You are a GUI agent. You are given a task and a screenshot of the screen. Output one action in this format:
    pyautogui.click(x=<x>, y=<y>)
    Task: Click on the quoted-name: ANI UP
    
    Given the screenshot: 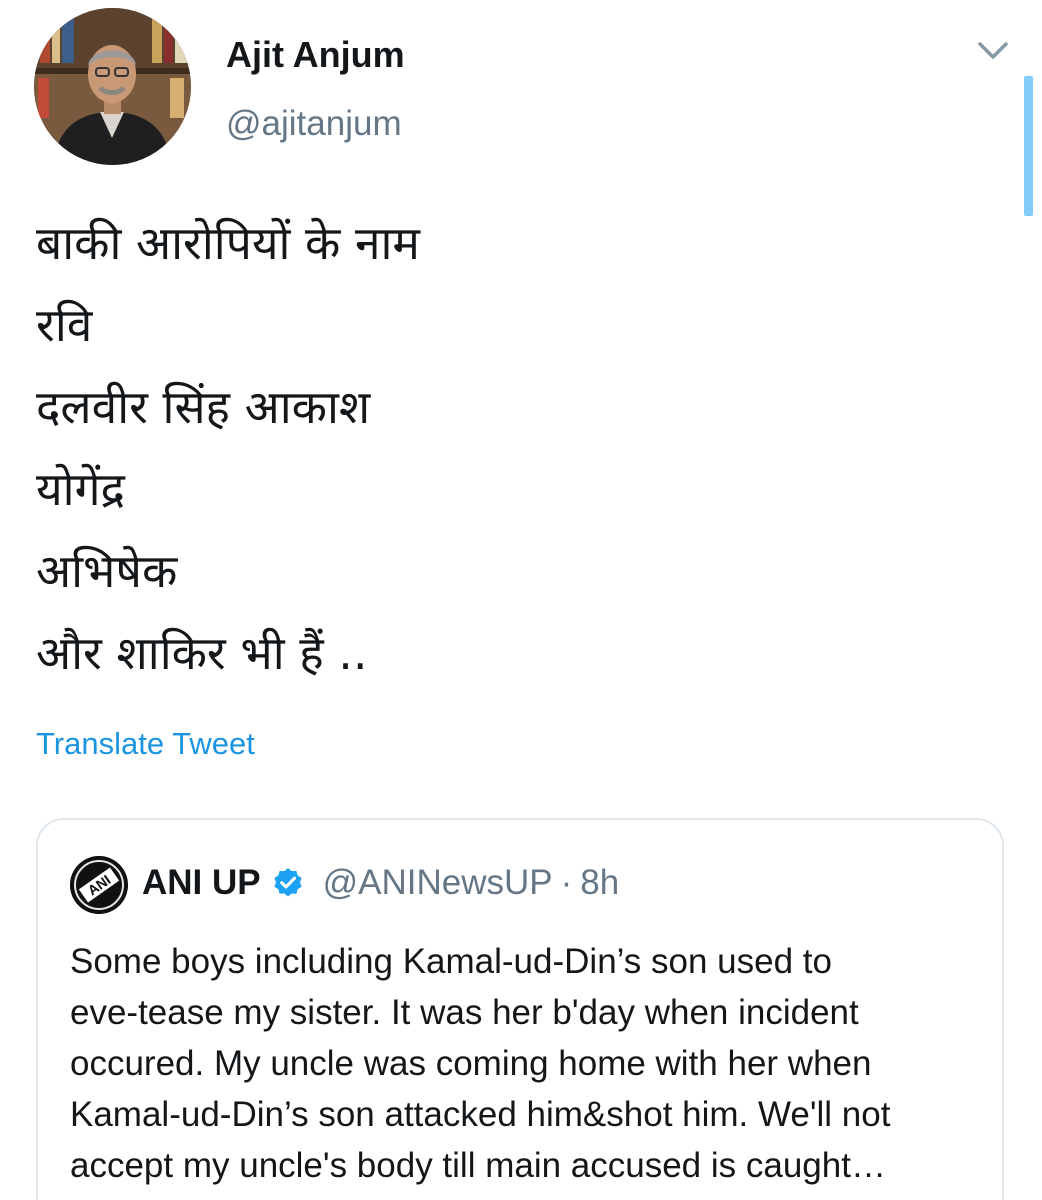 What is the action you would take?
    pyautogui.click(x=201, y=883)
    